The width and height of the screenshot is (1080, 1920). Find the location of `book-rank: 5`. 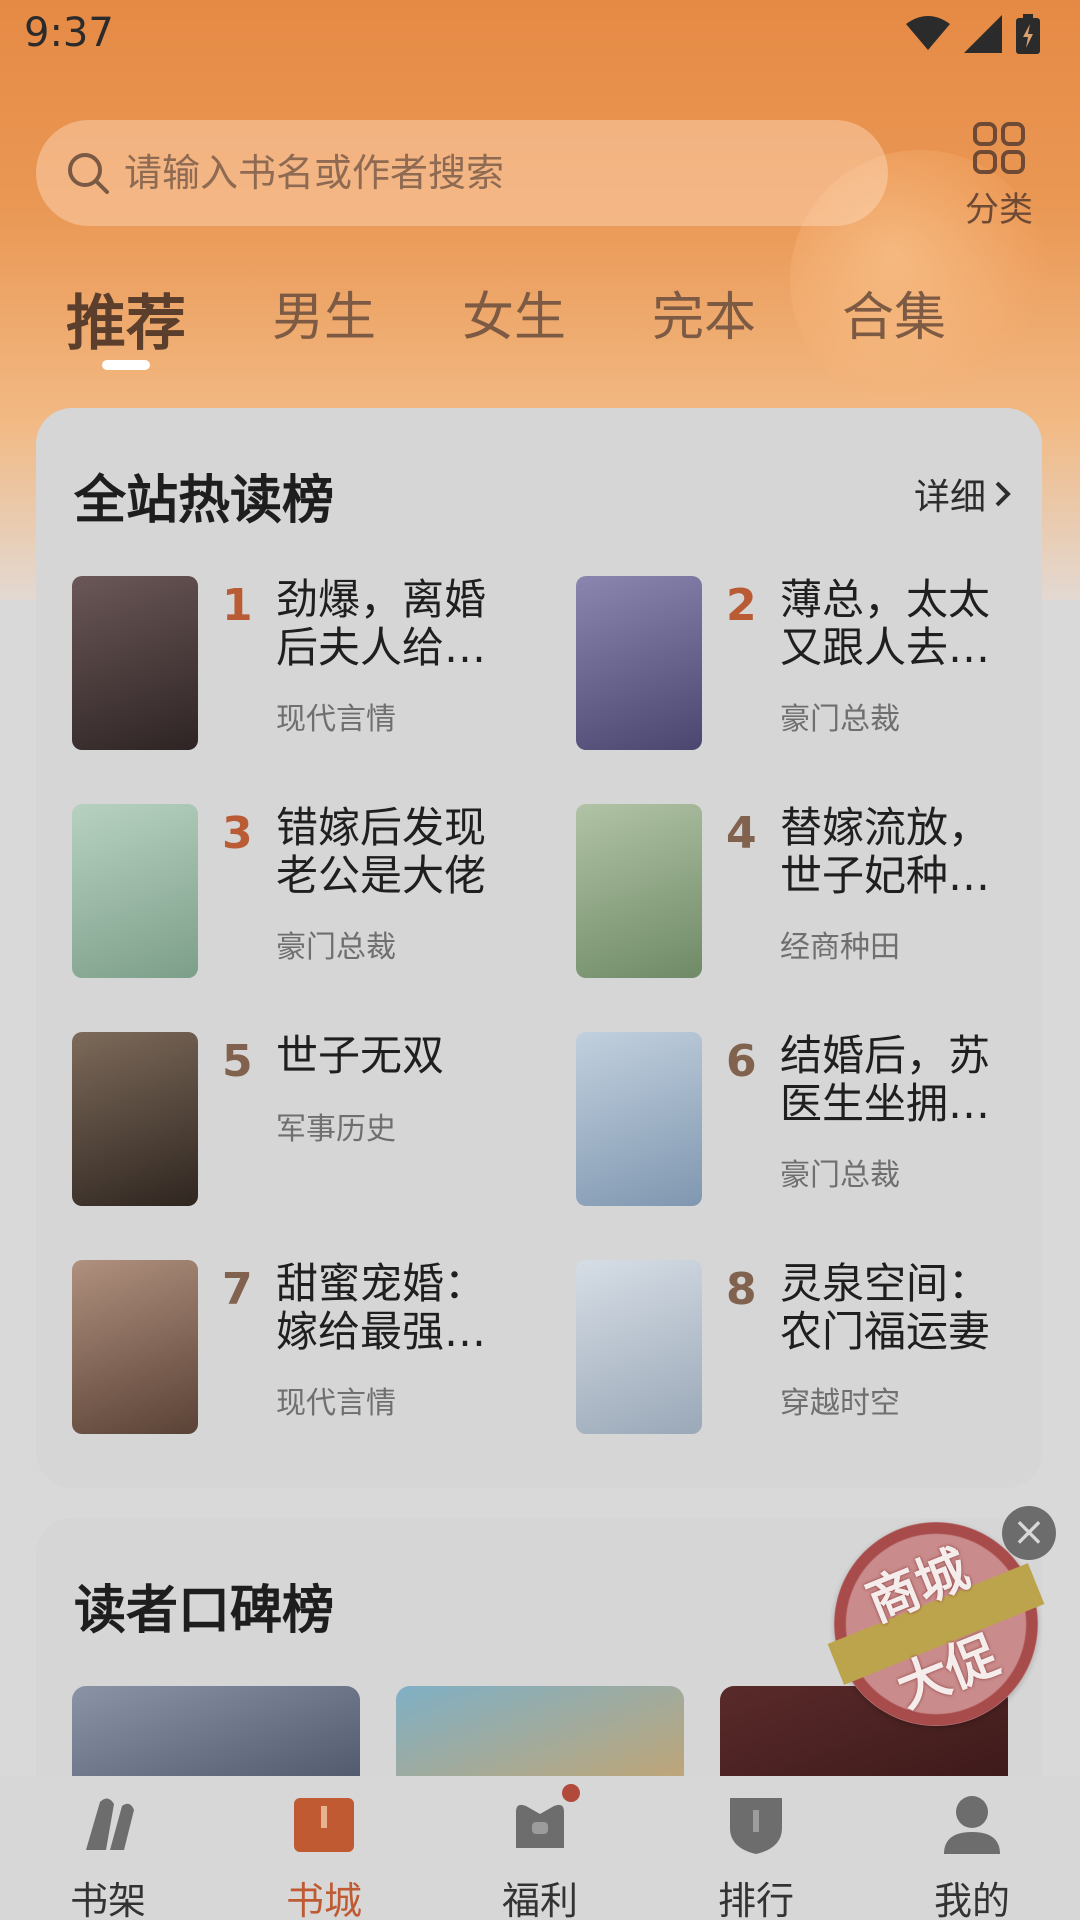

book-rank: 5 is located at coordinates (237, 1061).